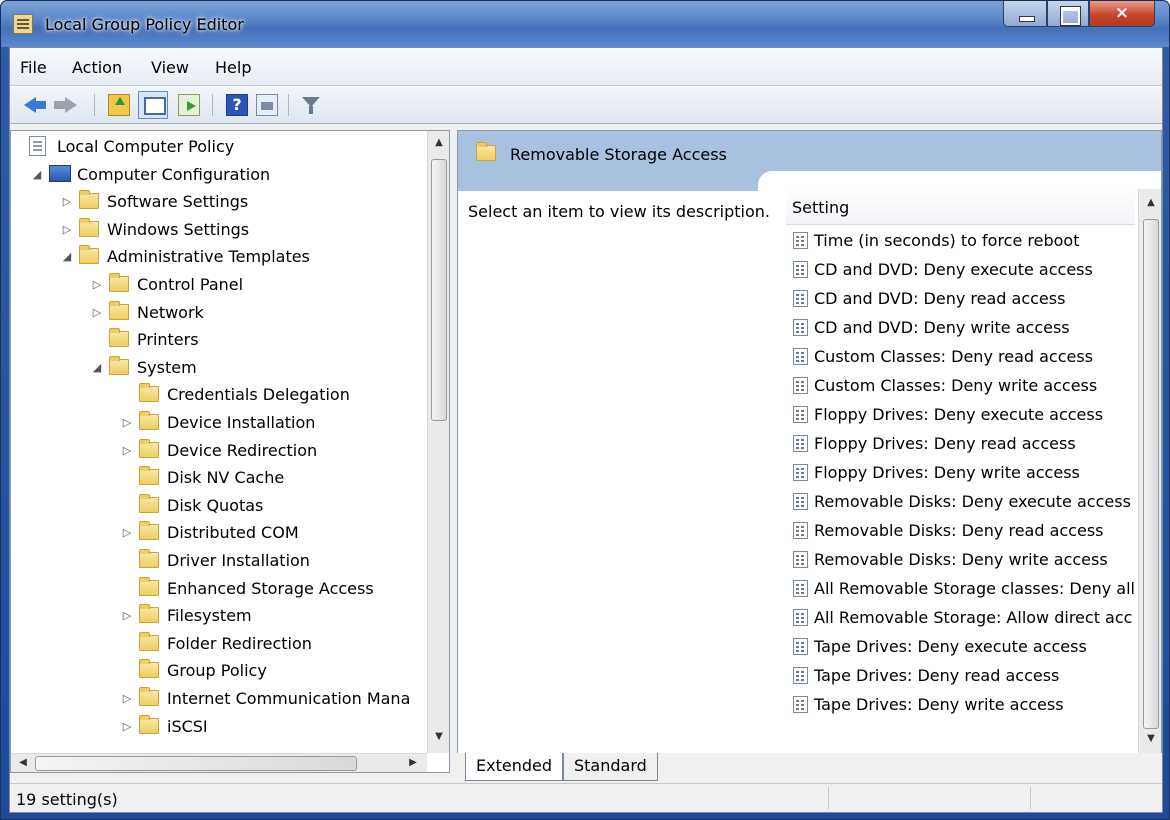 This screenshot has height=820, width=1170. Describe the element at coordinates (1025, 14) in the screenshot. I see `minimize-button` at that location.